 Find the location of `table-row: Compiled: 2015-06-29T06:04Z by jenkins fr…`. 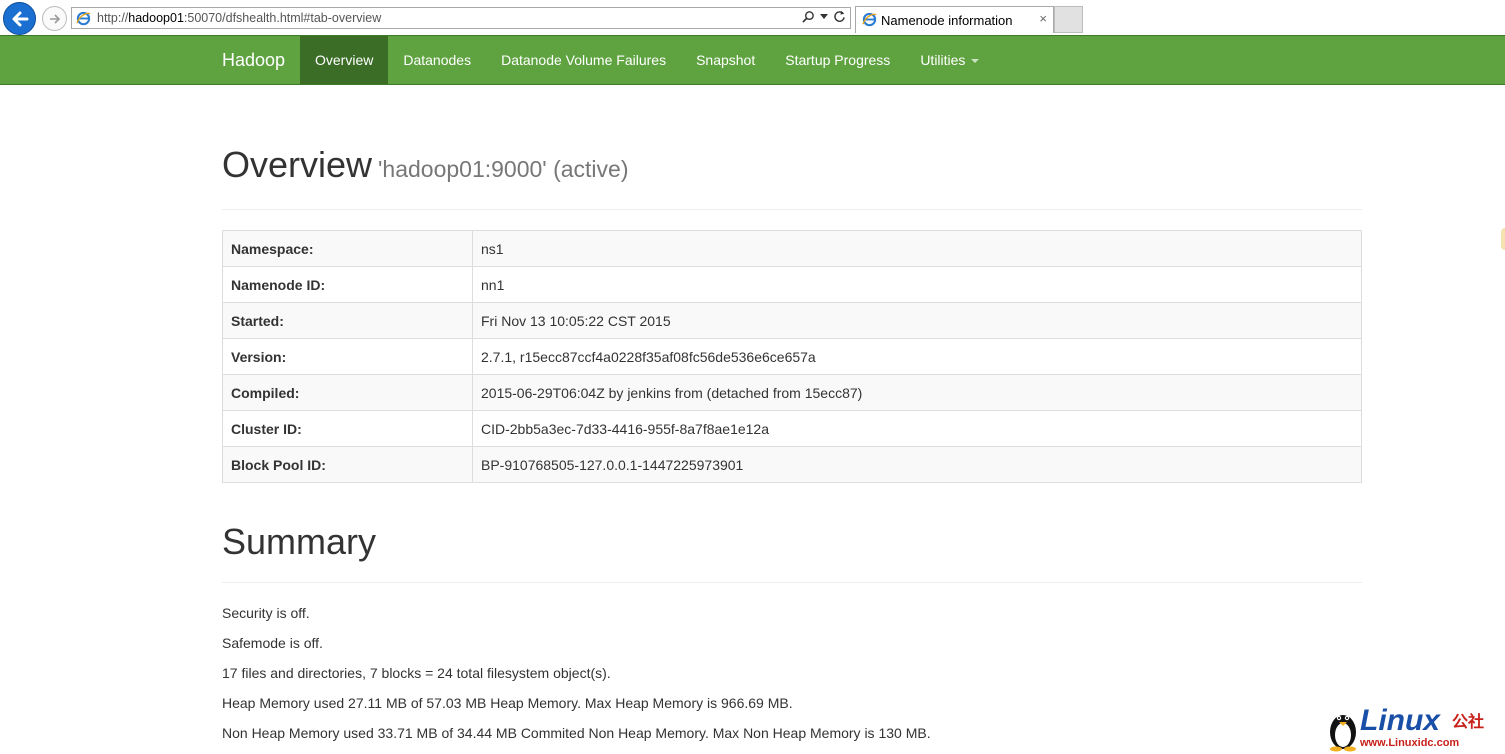

table-row: Compiled: 2015-06-29T06:04Z by jenkins fr… is located at coordinates (792, 392).